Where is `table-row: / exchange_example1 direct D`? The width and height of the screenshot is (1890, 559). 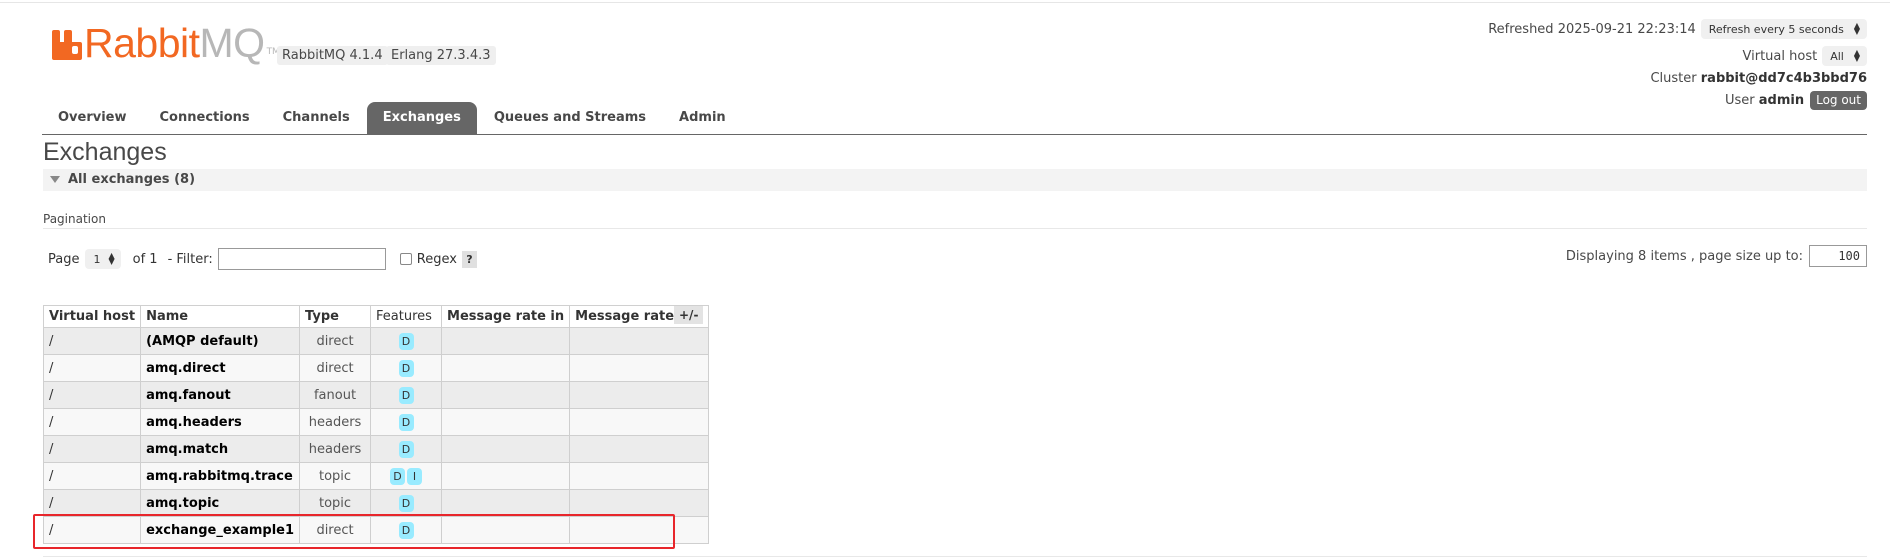
table-row: / exchange_example1 direct D is located at coordinates (375, 530).